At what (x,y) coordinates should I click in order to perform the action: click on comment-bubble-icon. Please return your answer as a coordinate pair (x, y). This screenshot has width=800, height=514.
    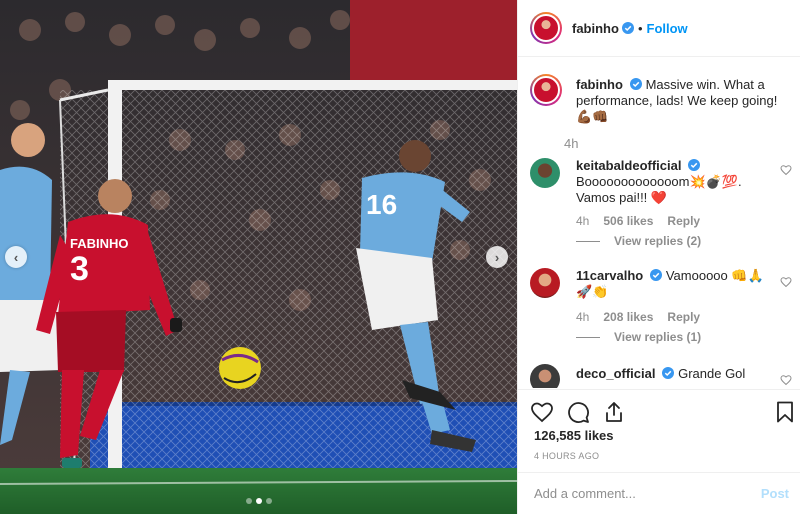
    Looking at the image, I should click on (578, 412).